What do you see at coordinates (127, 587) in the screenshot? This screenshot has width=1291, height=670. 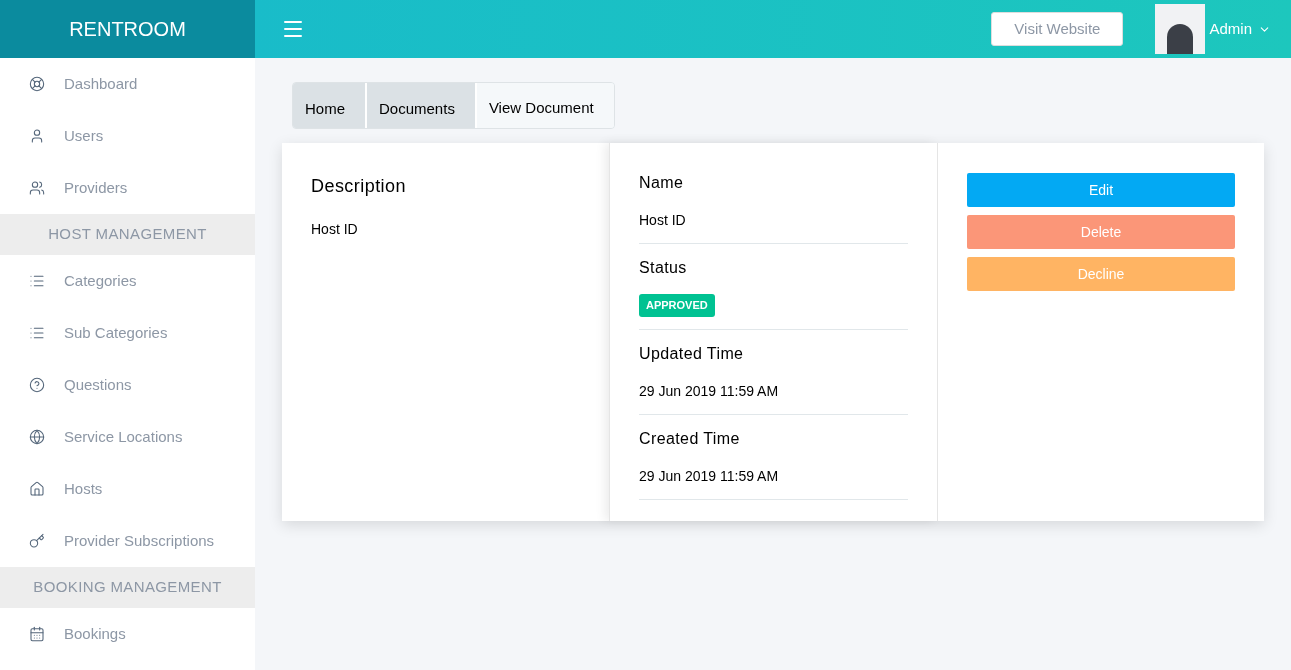 I see `section-heading: BOOKING MANAGEMENT` at bounding box center [127, 587].